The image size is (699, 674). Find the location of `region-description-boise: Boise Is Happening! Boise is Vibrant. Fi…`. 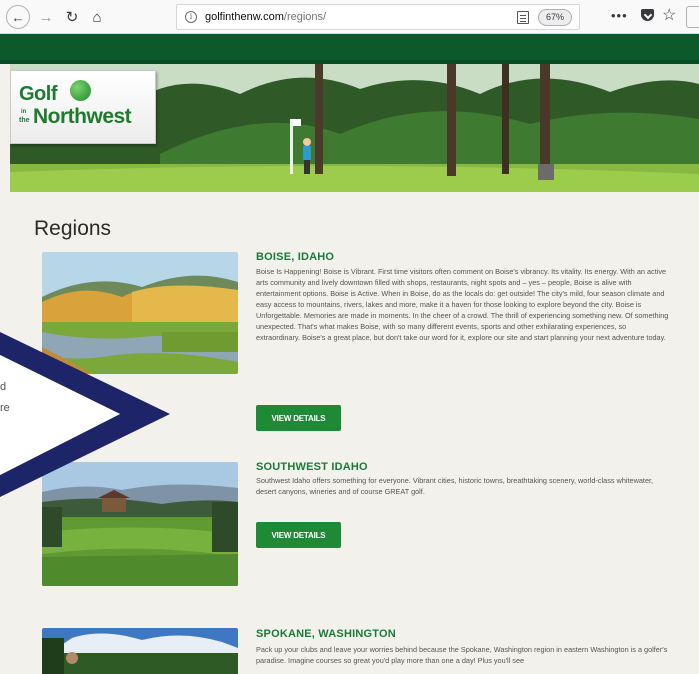

region-description-boise: Boise Is Happening! Boise is Vibrant. Fi… is located at coordinates (462, 304).